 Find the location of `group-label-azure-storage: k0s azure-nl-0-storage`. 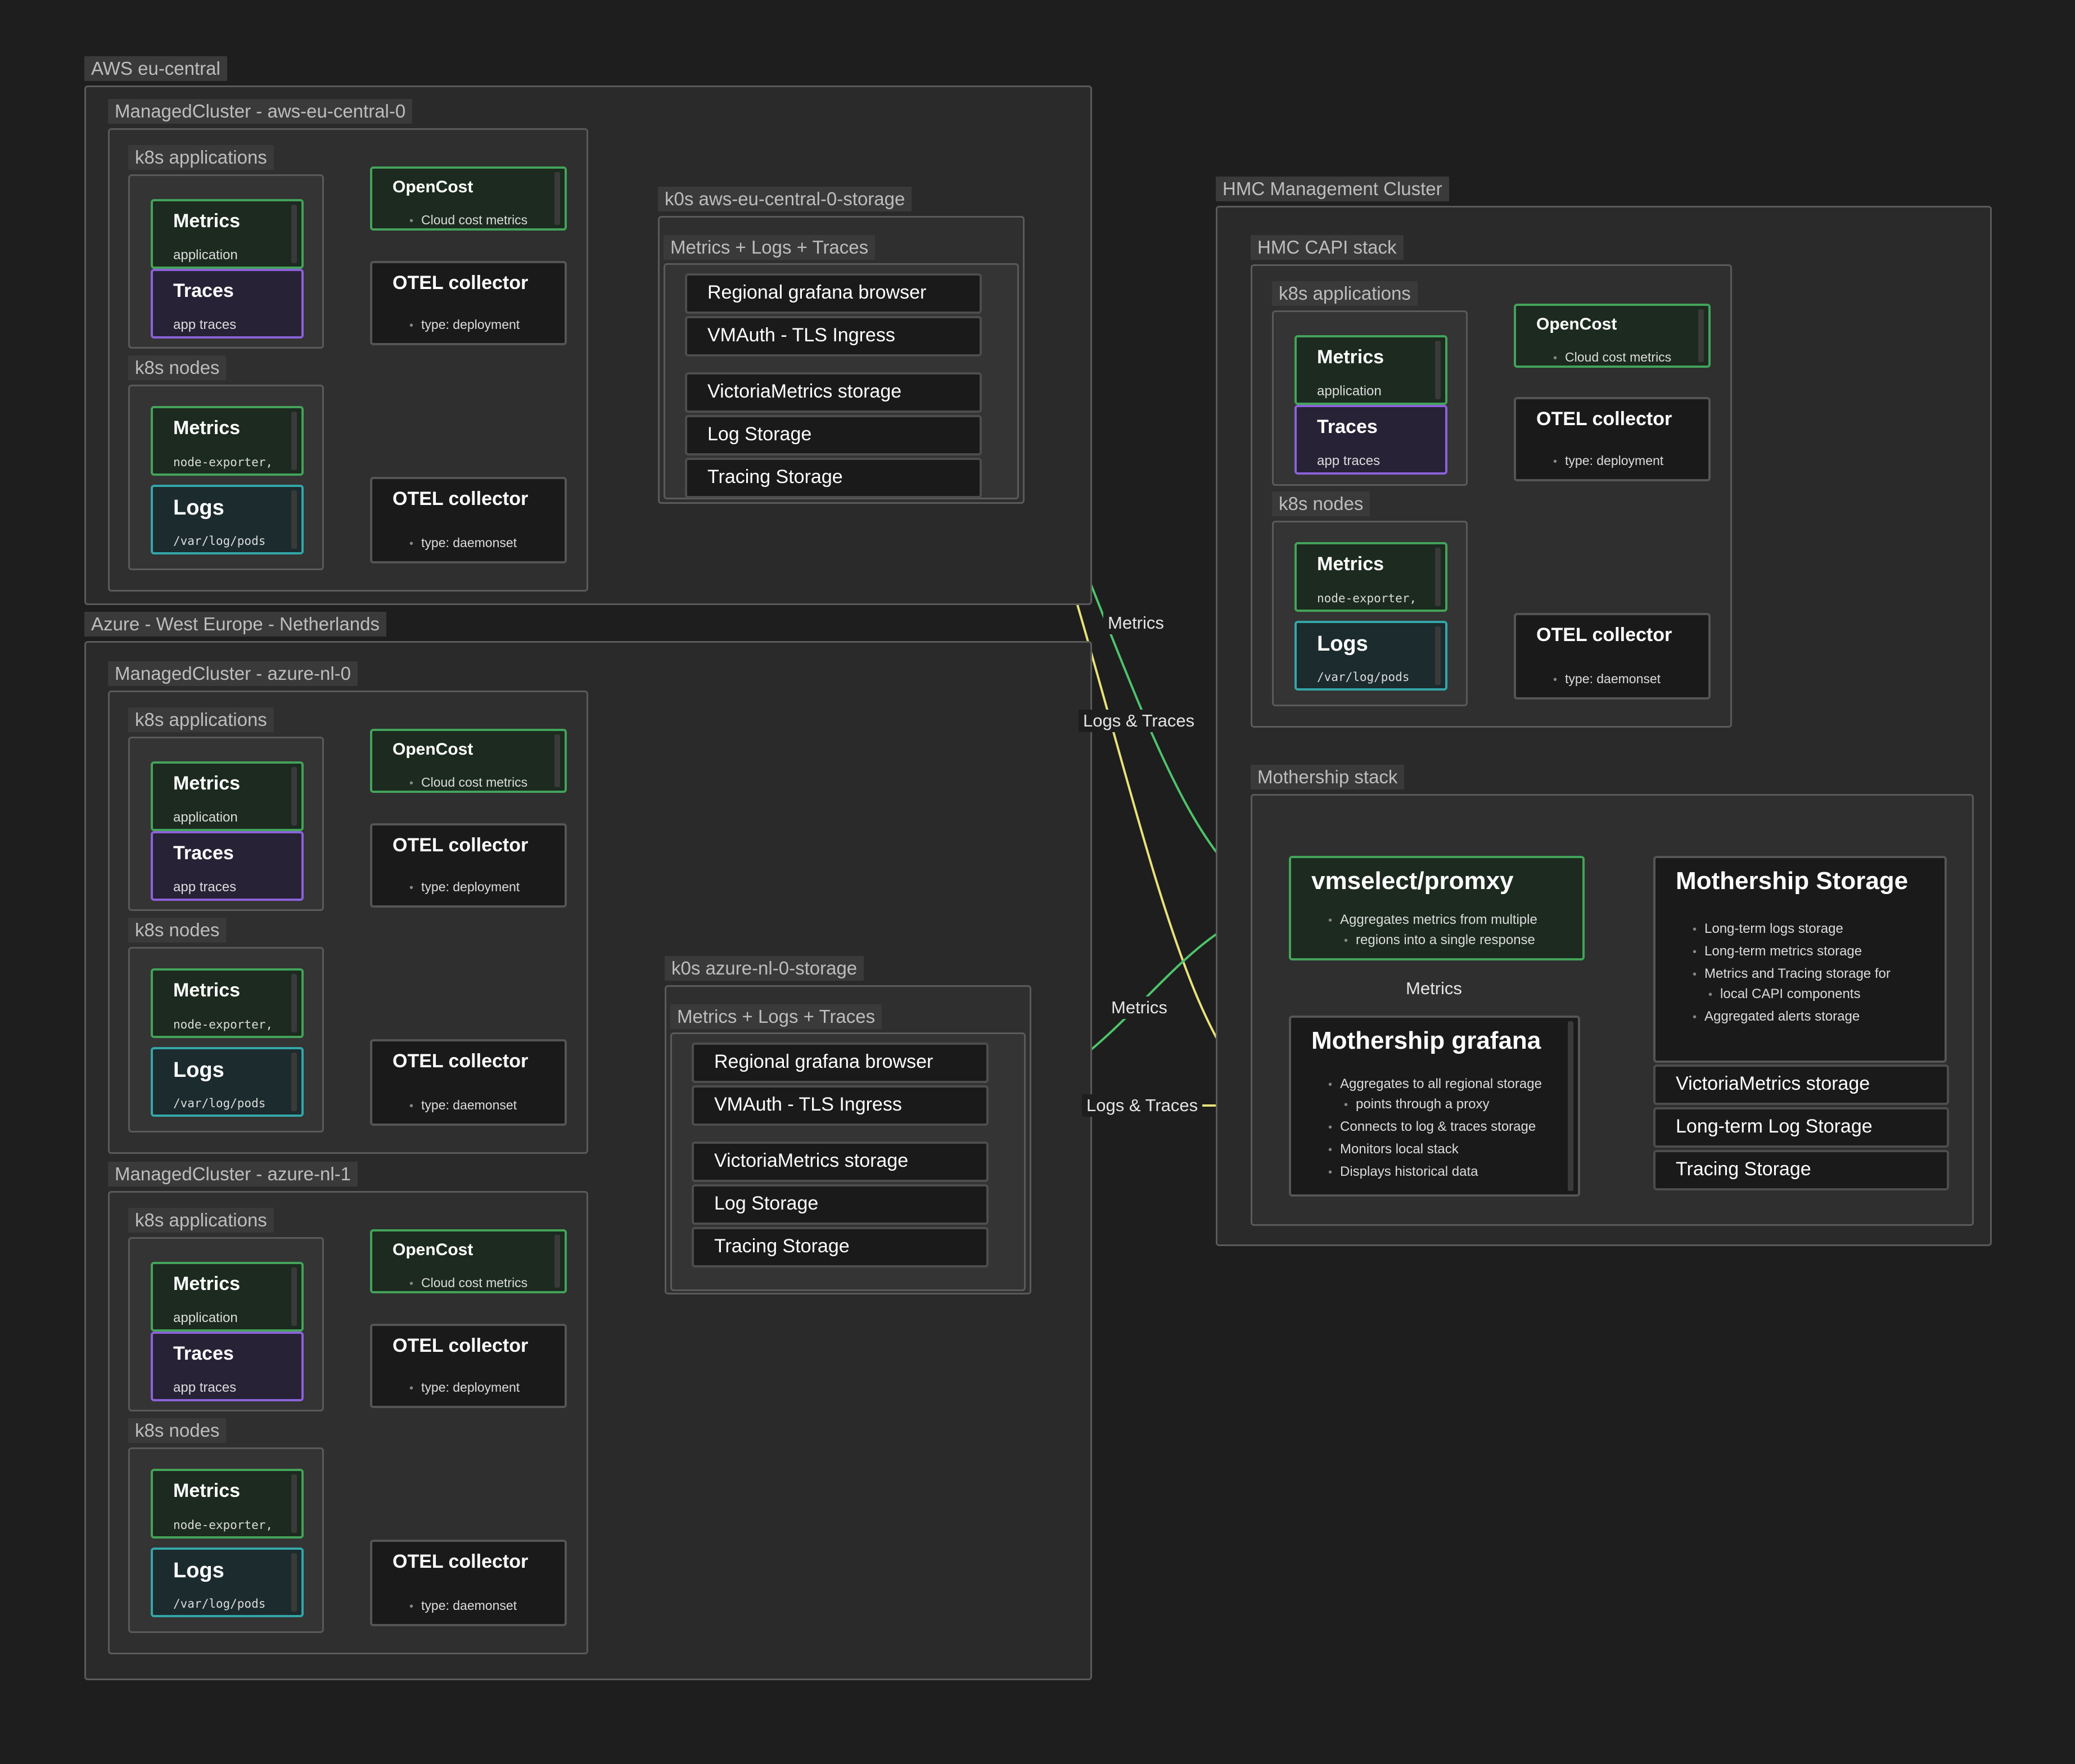

group-label-azure-storage: k0s azure-nl-0-storage is located at coordinates (764, 968).